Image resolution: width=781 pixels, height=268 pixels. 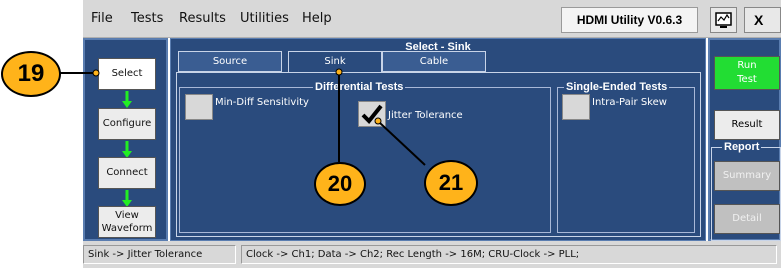 I want to click on run-test-button: Run Test, so click(x=747, y=73).